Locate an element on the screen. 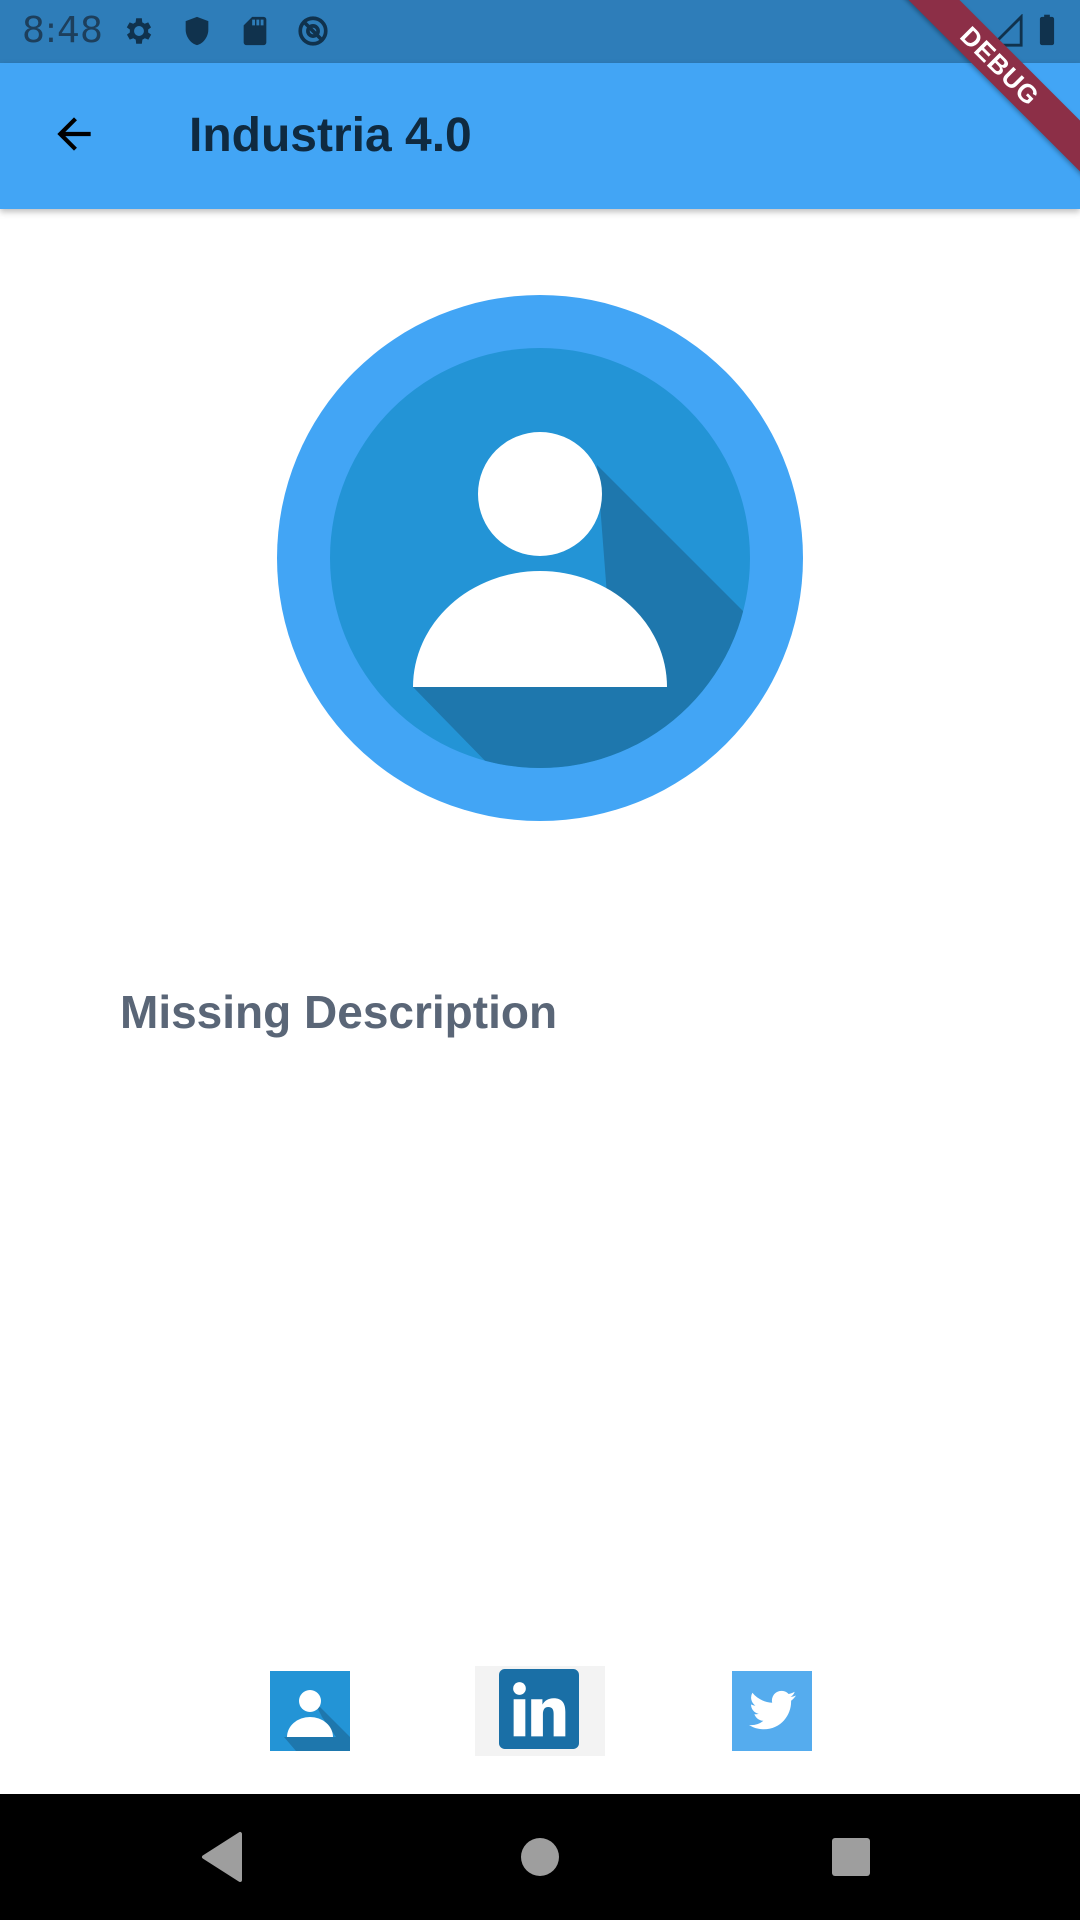 The image size is (1080, 1920). home-circle-icon is located at coordinates (540, 1857).